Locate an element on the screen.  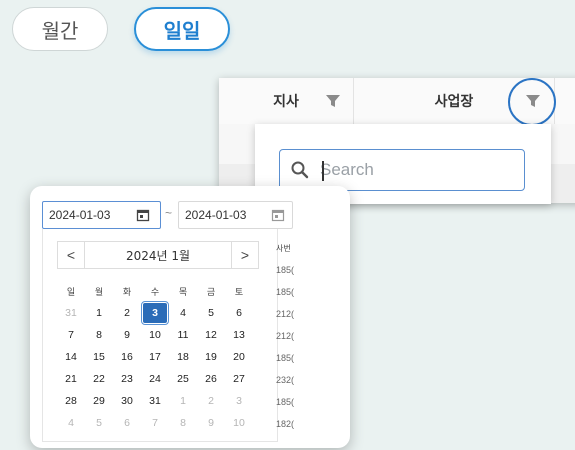
calendar-day: 19 is located at coordinates (211, 357).